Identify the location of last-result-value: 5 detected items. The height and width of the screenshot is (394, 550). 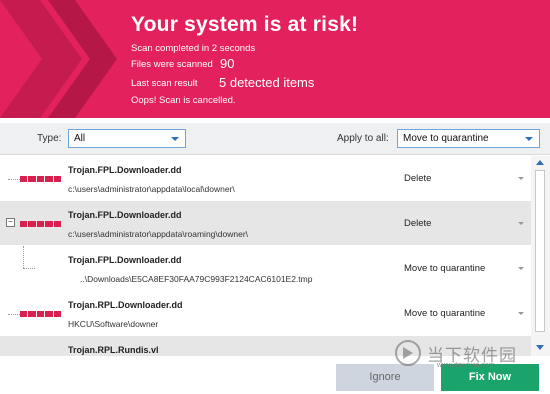
(267, 82).